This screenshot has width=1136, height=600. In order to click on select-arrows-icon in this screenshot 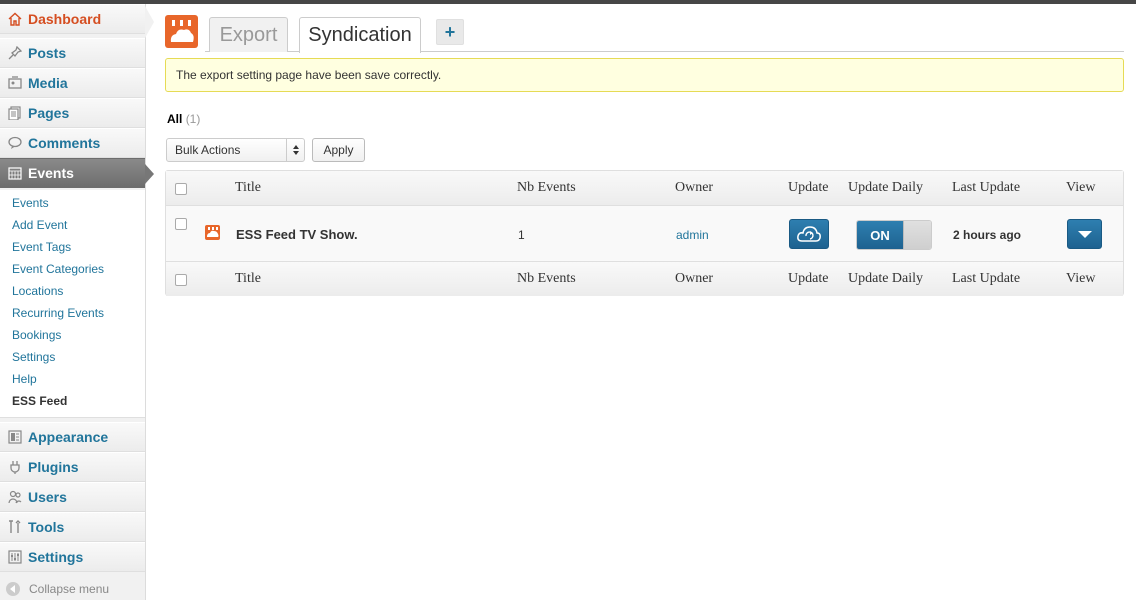, I will do `click(295, 150)`.